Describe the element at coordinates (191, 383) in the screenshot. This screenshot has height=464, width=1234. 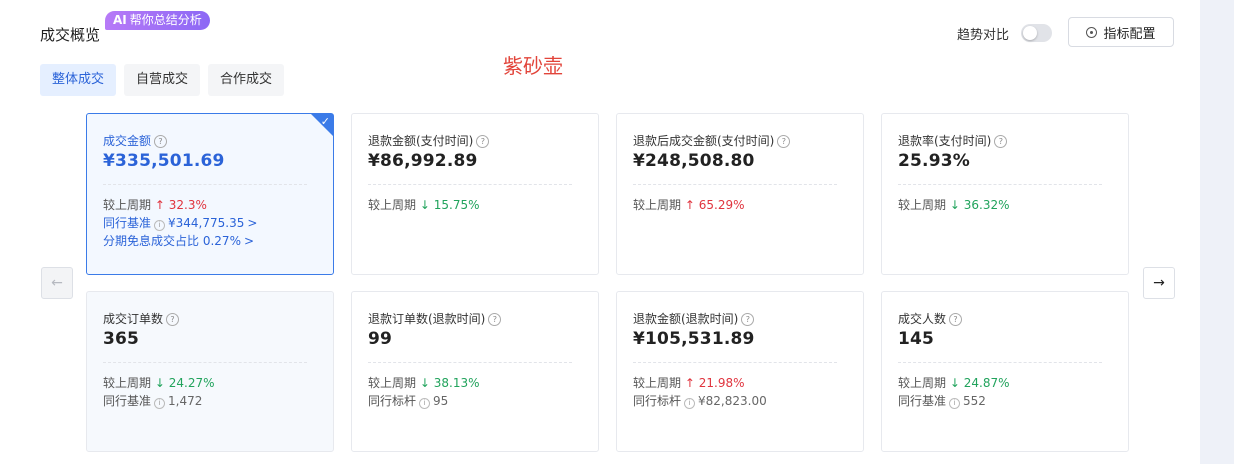
I see `compare-value: 24.27%` at that location.